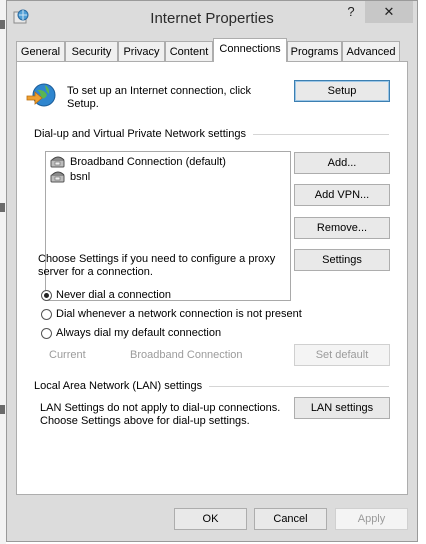 Image resolution: width=426 pixels, height=544 pixels. What do you see at coordinates (189, 51) in the screenshot?
I see `tab-content: Content` at bounding box center [189, 51].